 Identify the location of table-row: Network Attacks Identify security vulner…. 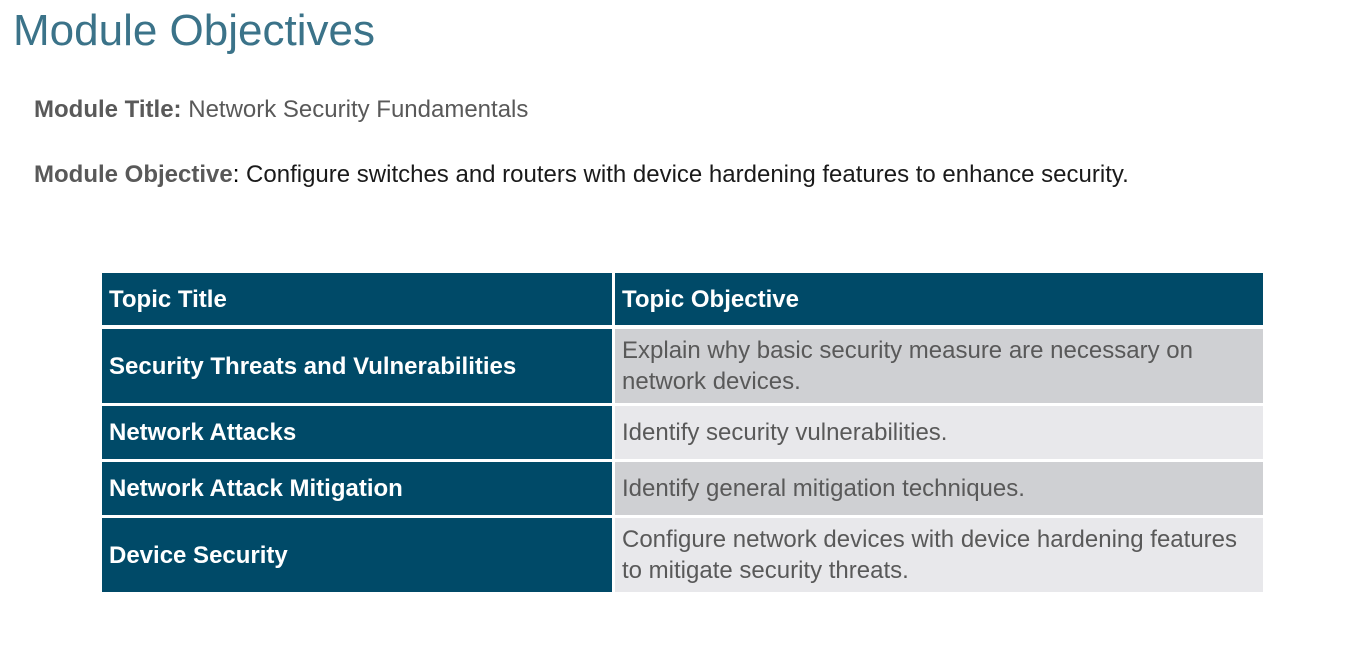
(682, 434).